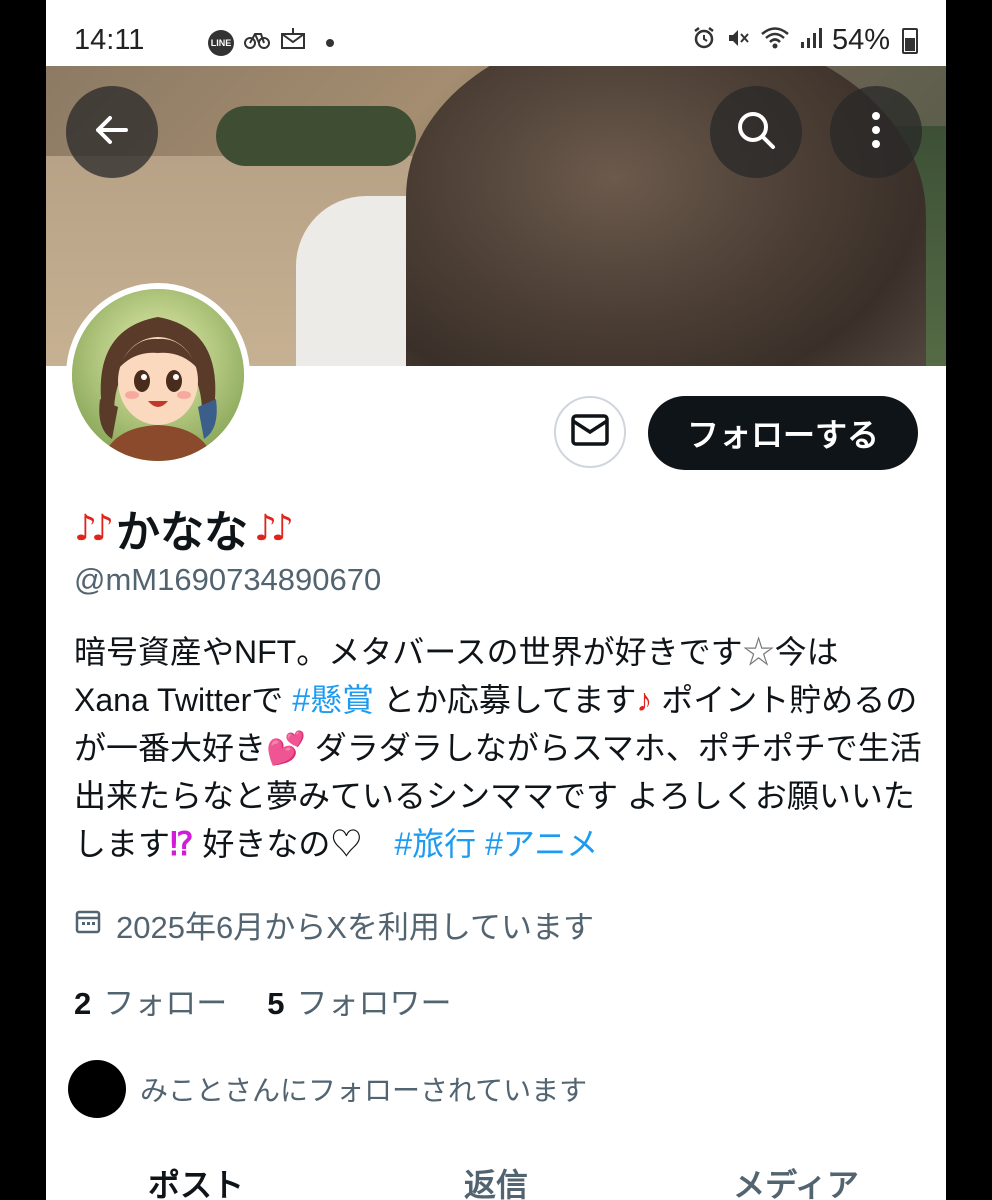 The width and height of the screenshot is (992, 1200). I want to click on profile-name: かなな, so click(181, 532).